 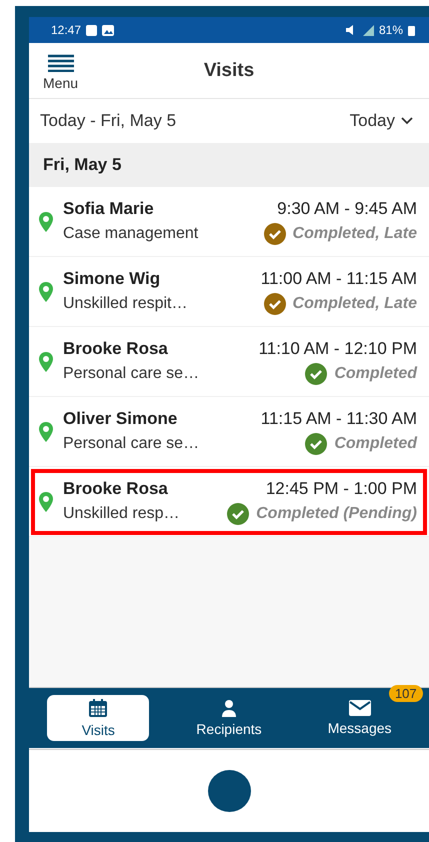 I want to click on visit-time: 11:10 AM - 12:10 PM, so click(x=337, y=348).